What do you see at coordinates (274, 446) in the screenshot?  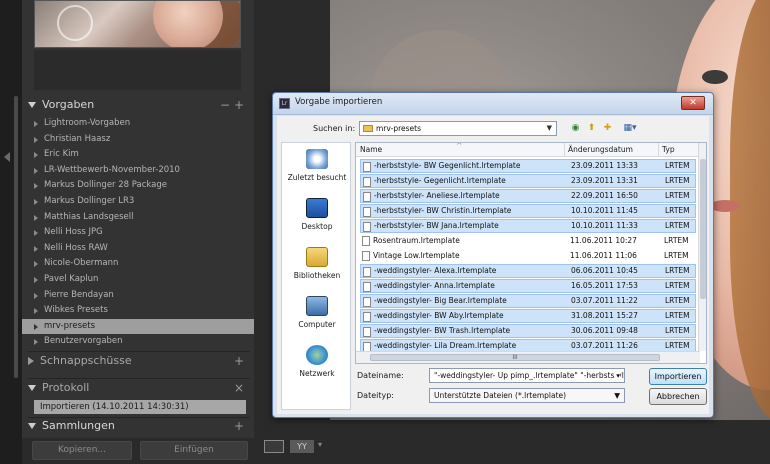 I see `loupe-view-icon` at bounding box center [274, 446].